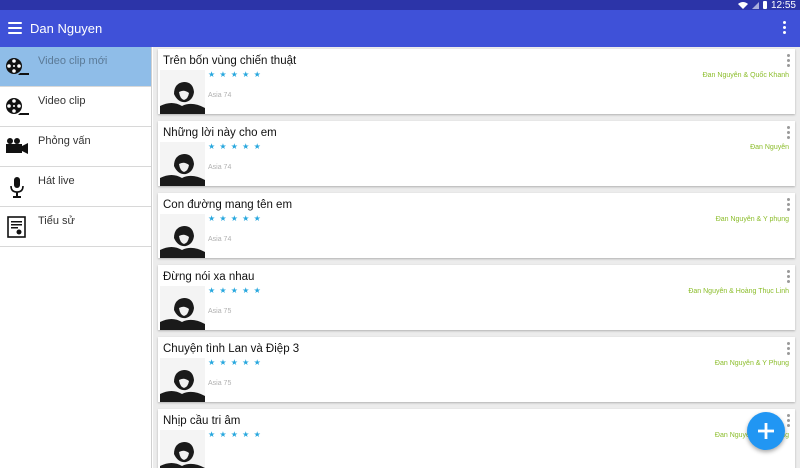  I want to click on nav-label: Phỏng vấn, so click(64, 141).